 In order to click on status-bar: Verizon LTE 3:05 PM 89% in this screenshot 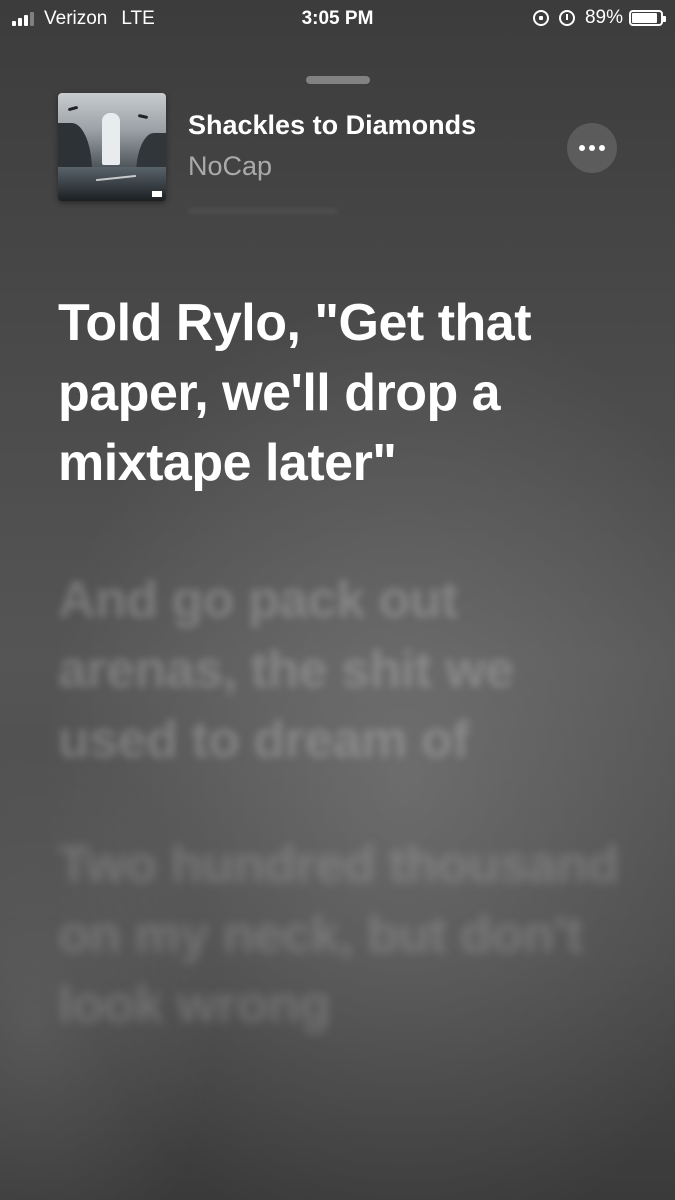, I will do `click(337, 19)`.